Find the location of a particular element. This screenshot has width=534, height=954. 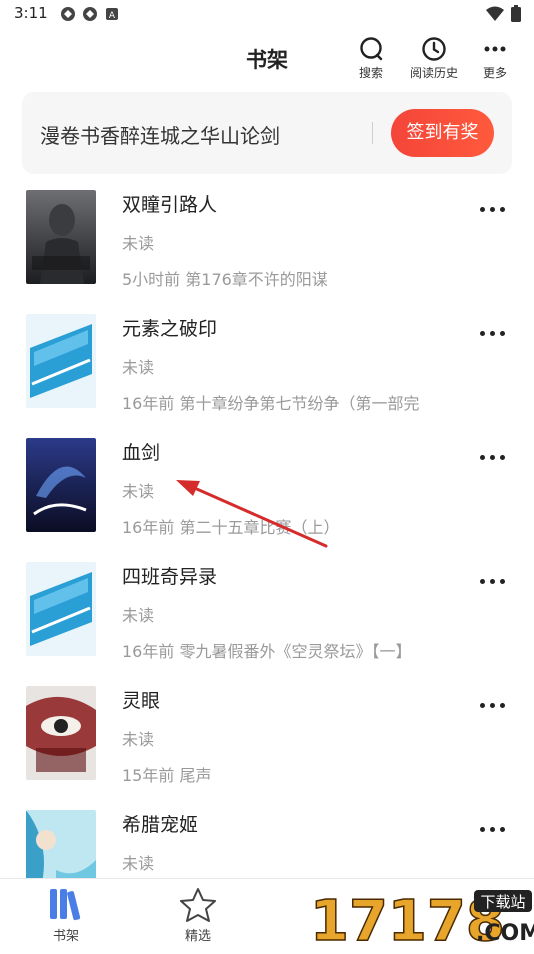

more-label: 更多 is located at coordinates (494, 73).